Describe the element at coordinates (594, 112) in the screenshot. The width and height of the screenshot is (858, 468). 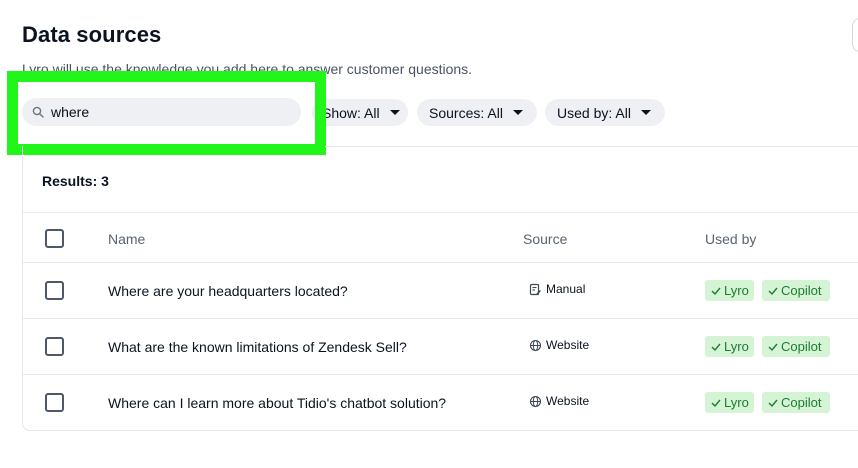
I see `filter-used-by-label: Used by: All` at that location.